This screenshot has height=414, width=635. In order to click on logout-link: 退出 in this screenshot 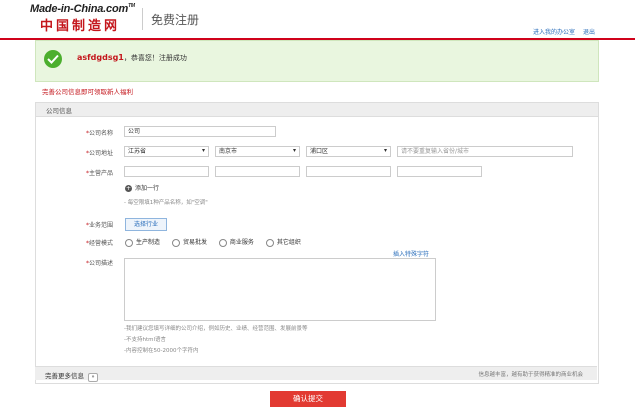, I will do `click(589, 32)`.